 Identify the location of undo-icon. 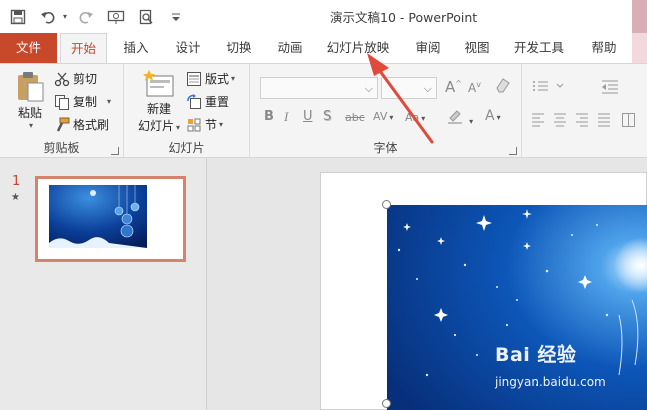
(48, 17).